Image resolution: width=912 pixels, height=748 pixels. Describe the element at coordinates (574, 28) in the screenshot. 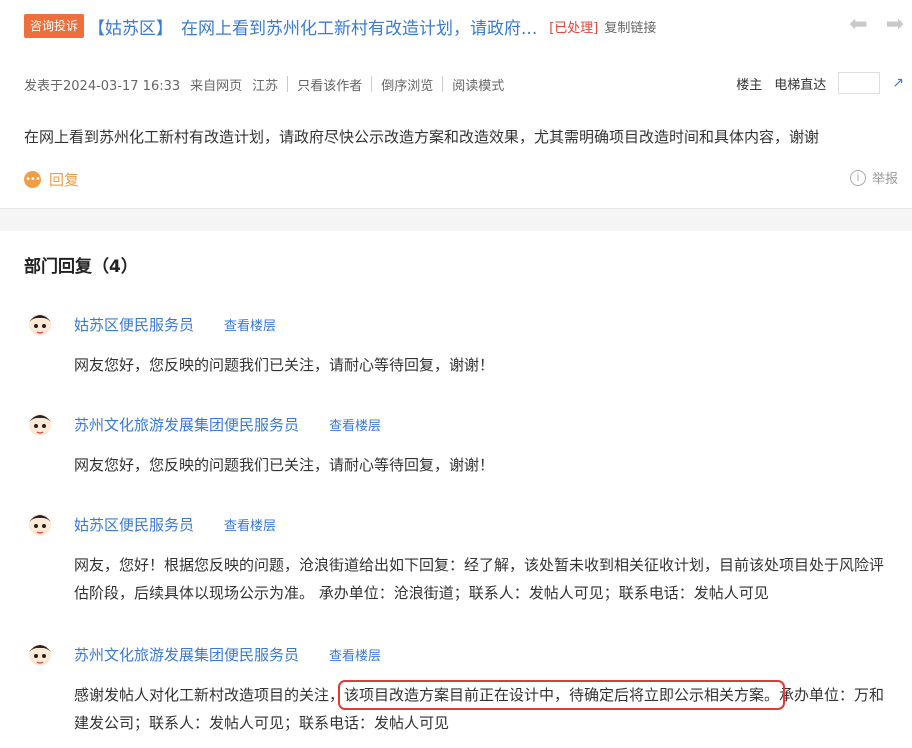

I see `status-badge: [已处理]` at that location.